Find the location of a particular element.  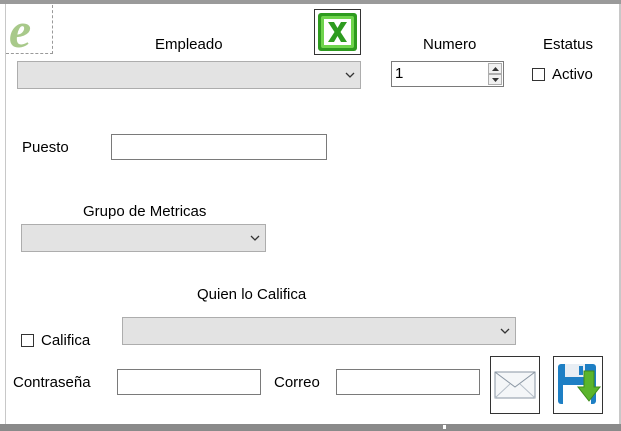

contrasena-label: Contraseña is located at coordinates (52, 382).